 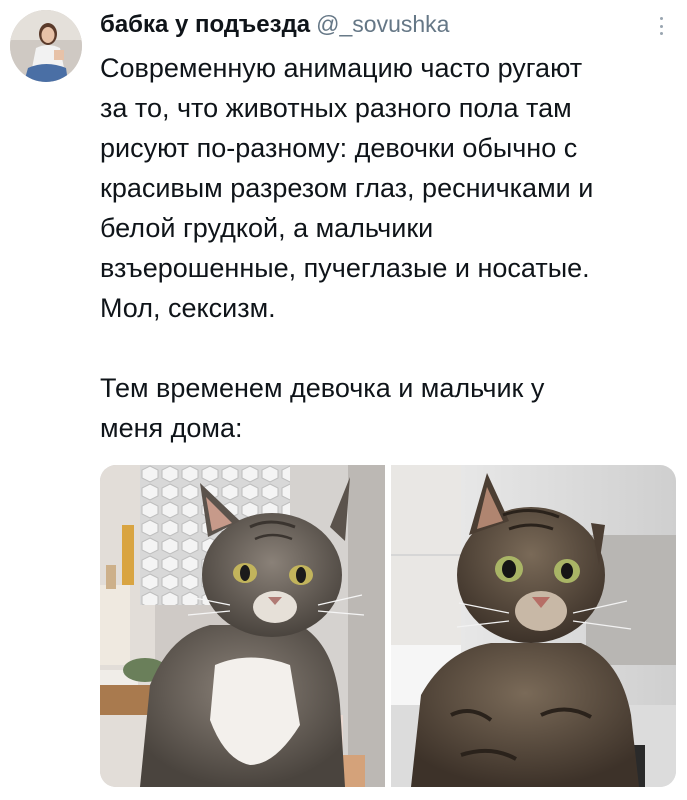 I want to click on more-vertical-icon, so click(x=661, y=26).